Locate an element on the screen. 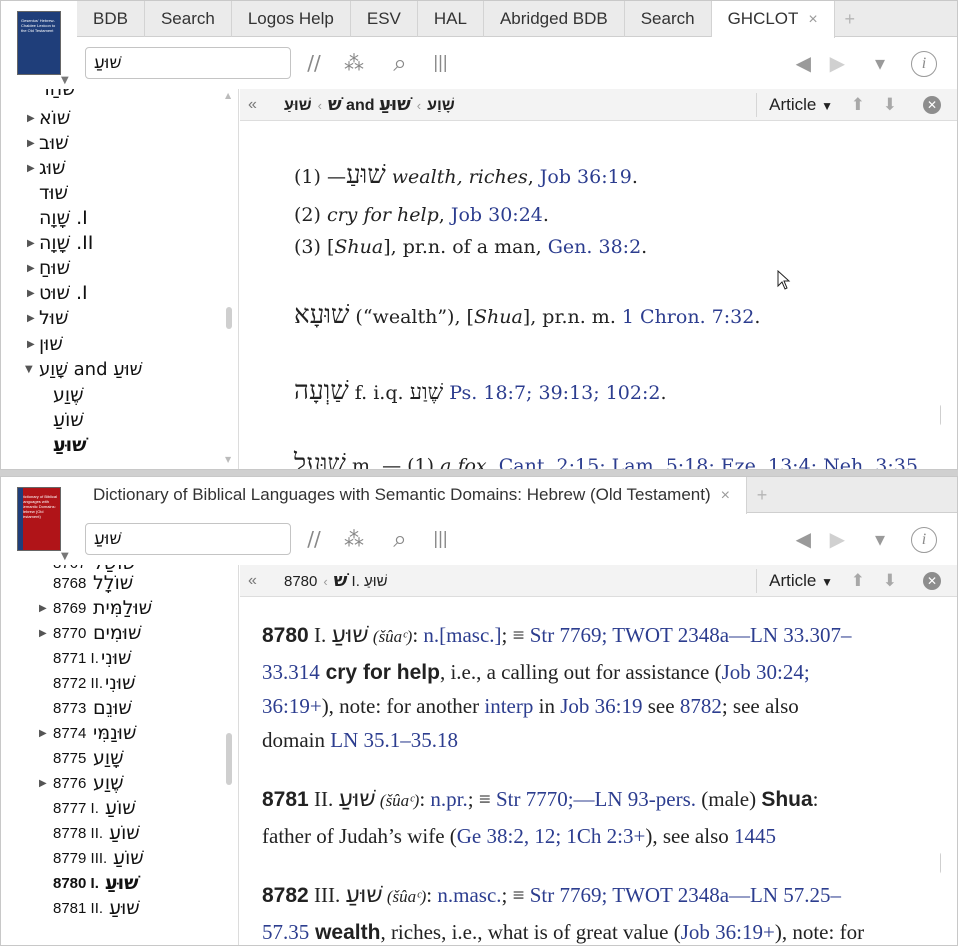  reference-link: 33.314 is located at coordinates (291, 672).